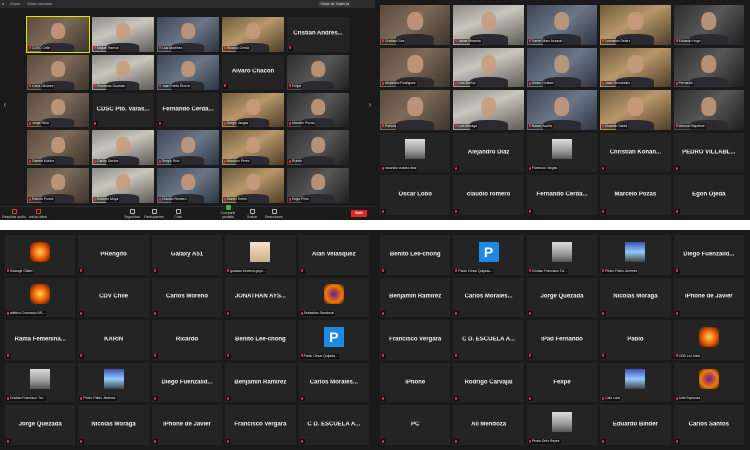 This screenshot has width=750, height=450. What do you see at coordinates (635, 340) in the screenshot?
I see `participant-tile: Pablo` at bounding box center [635, 340].